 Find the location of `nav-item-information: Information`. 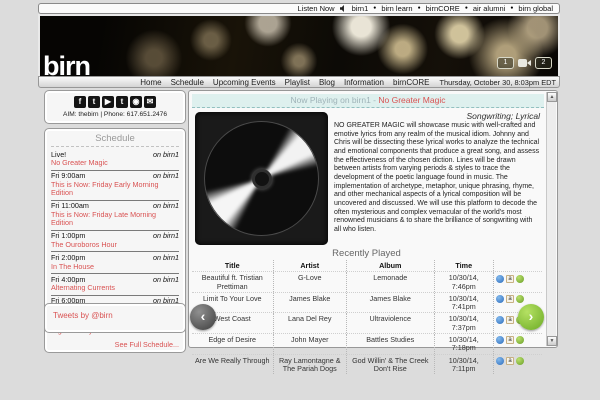

nav-item-information: Information is located at coordinates (364, 82).